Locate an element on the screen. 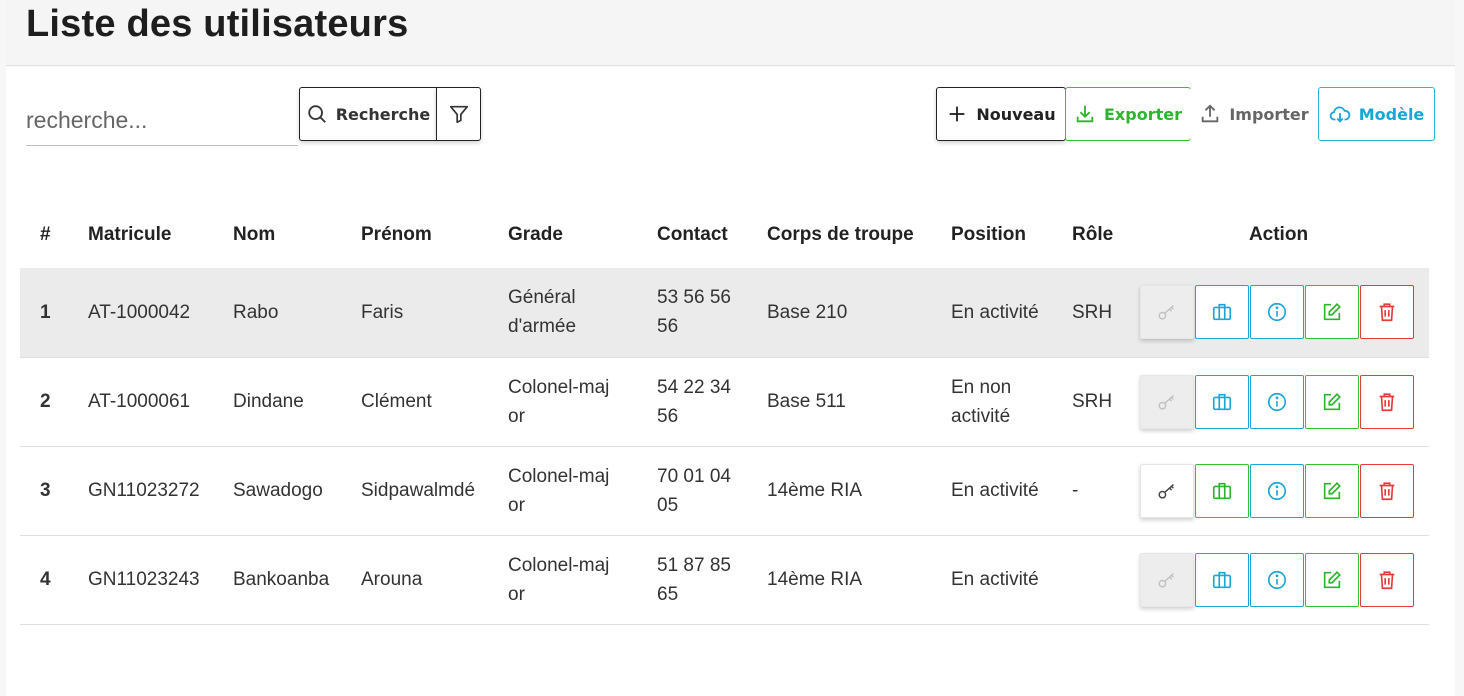 Image resolution: width=1464 pixels, height=696 pixels. cell-matricule: GN11023272 is located at coordinates (148, 491).